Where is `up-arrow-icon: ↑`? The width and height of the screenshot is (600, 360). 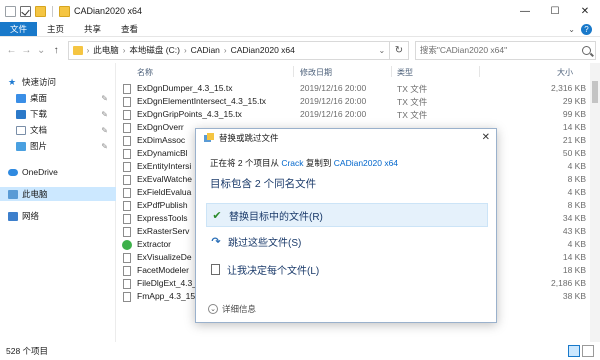 up-arrow-icon: ↑ is located at coordinates (56, 50).